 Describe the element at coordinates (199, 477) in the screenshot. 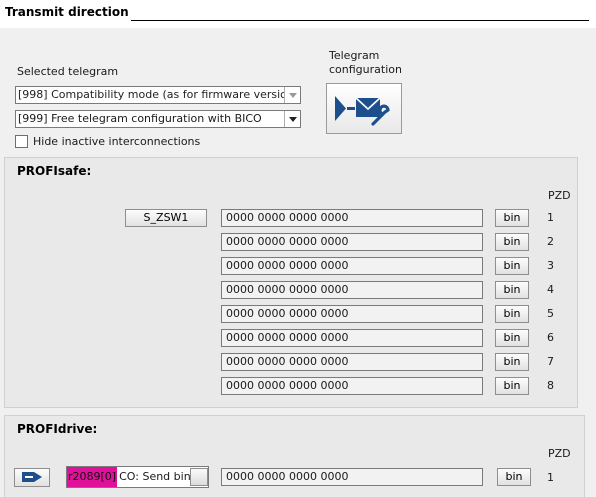

I see `parameter-browse-button` at that location.